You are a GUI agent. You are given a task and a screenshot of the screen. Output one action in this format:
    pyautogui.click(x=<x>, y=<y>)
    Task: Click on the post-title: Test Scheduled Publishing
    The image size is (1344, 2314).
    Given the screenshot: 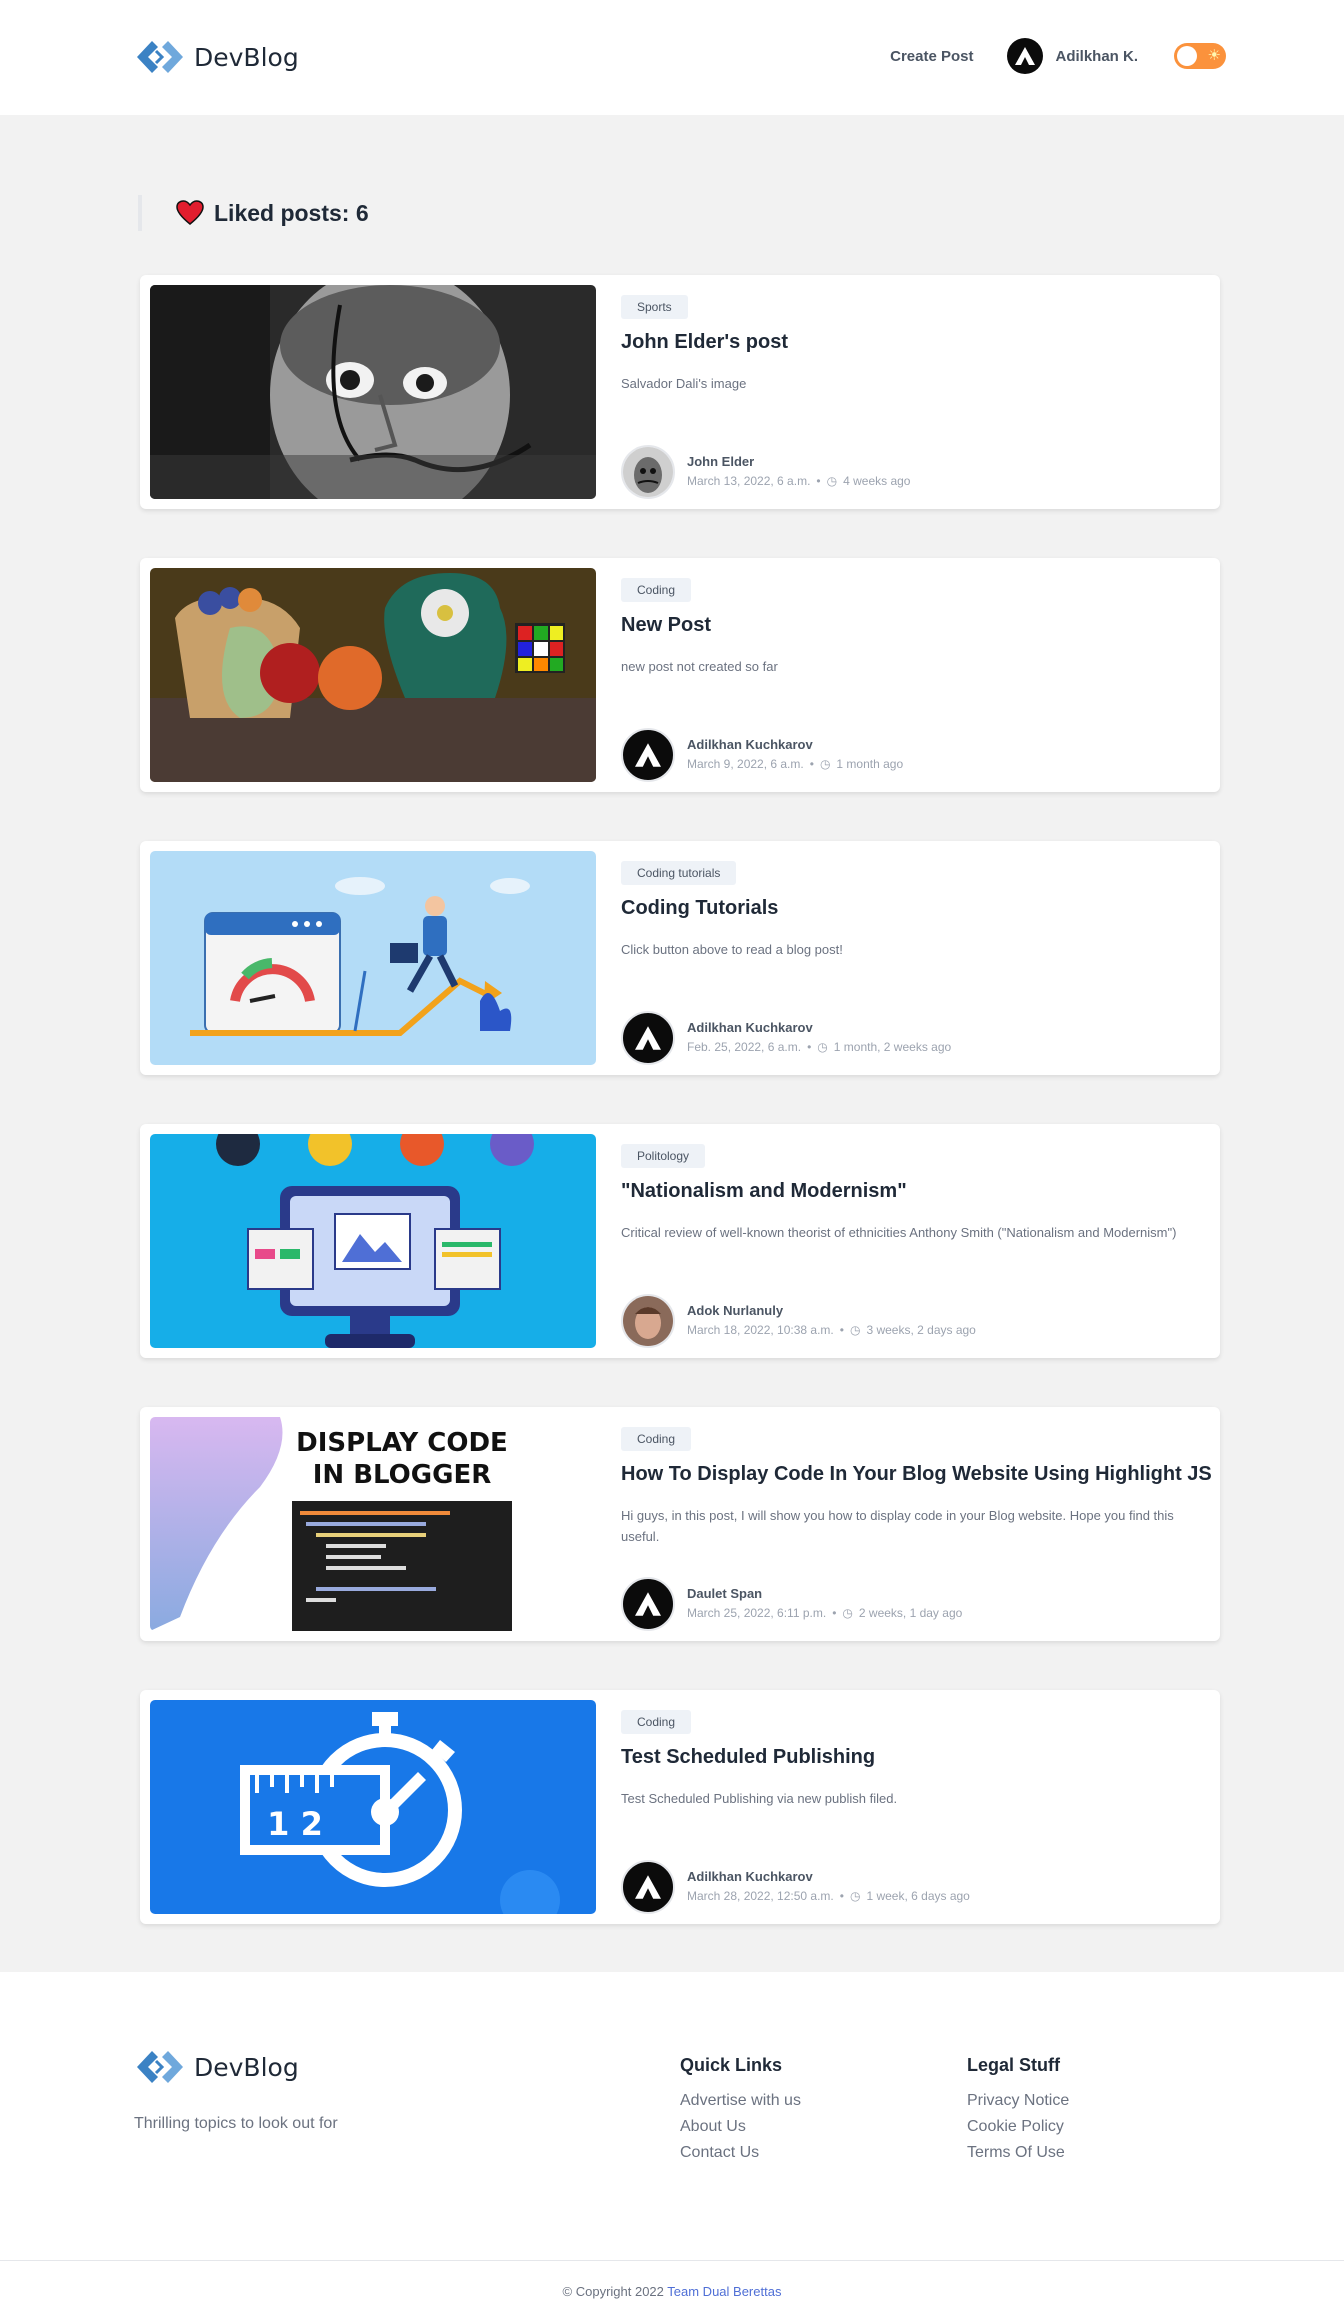 What is the action you would take?
    pyautogui.click(x=748, y=1757)
    